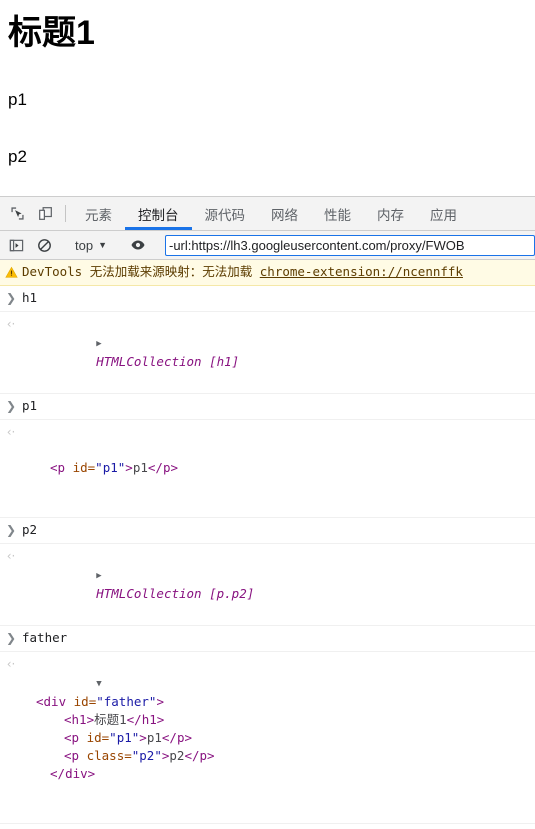 This screenshot has width=535, height=829. Describe the element at coordinates (138, 245) in the screenshot. I see `live-expression-eye-icon` at that location.